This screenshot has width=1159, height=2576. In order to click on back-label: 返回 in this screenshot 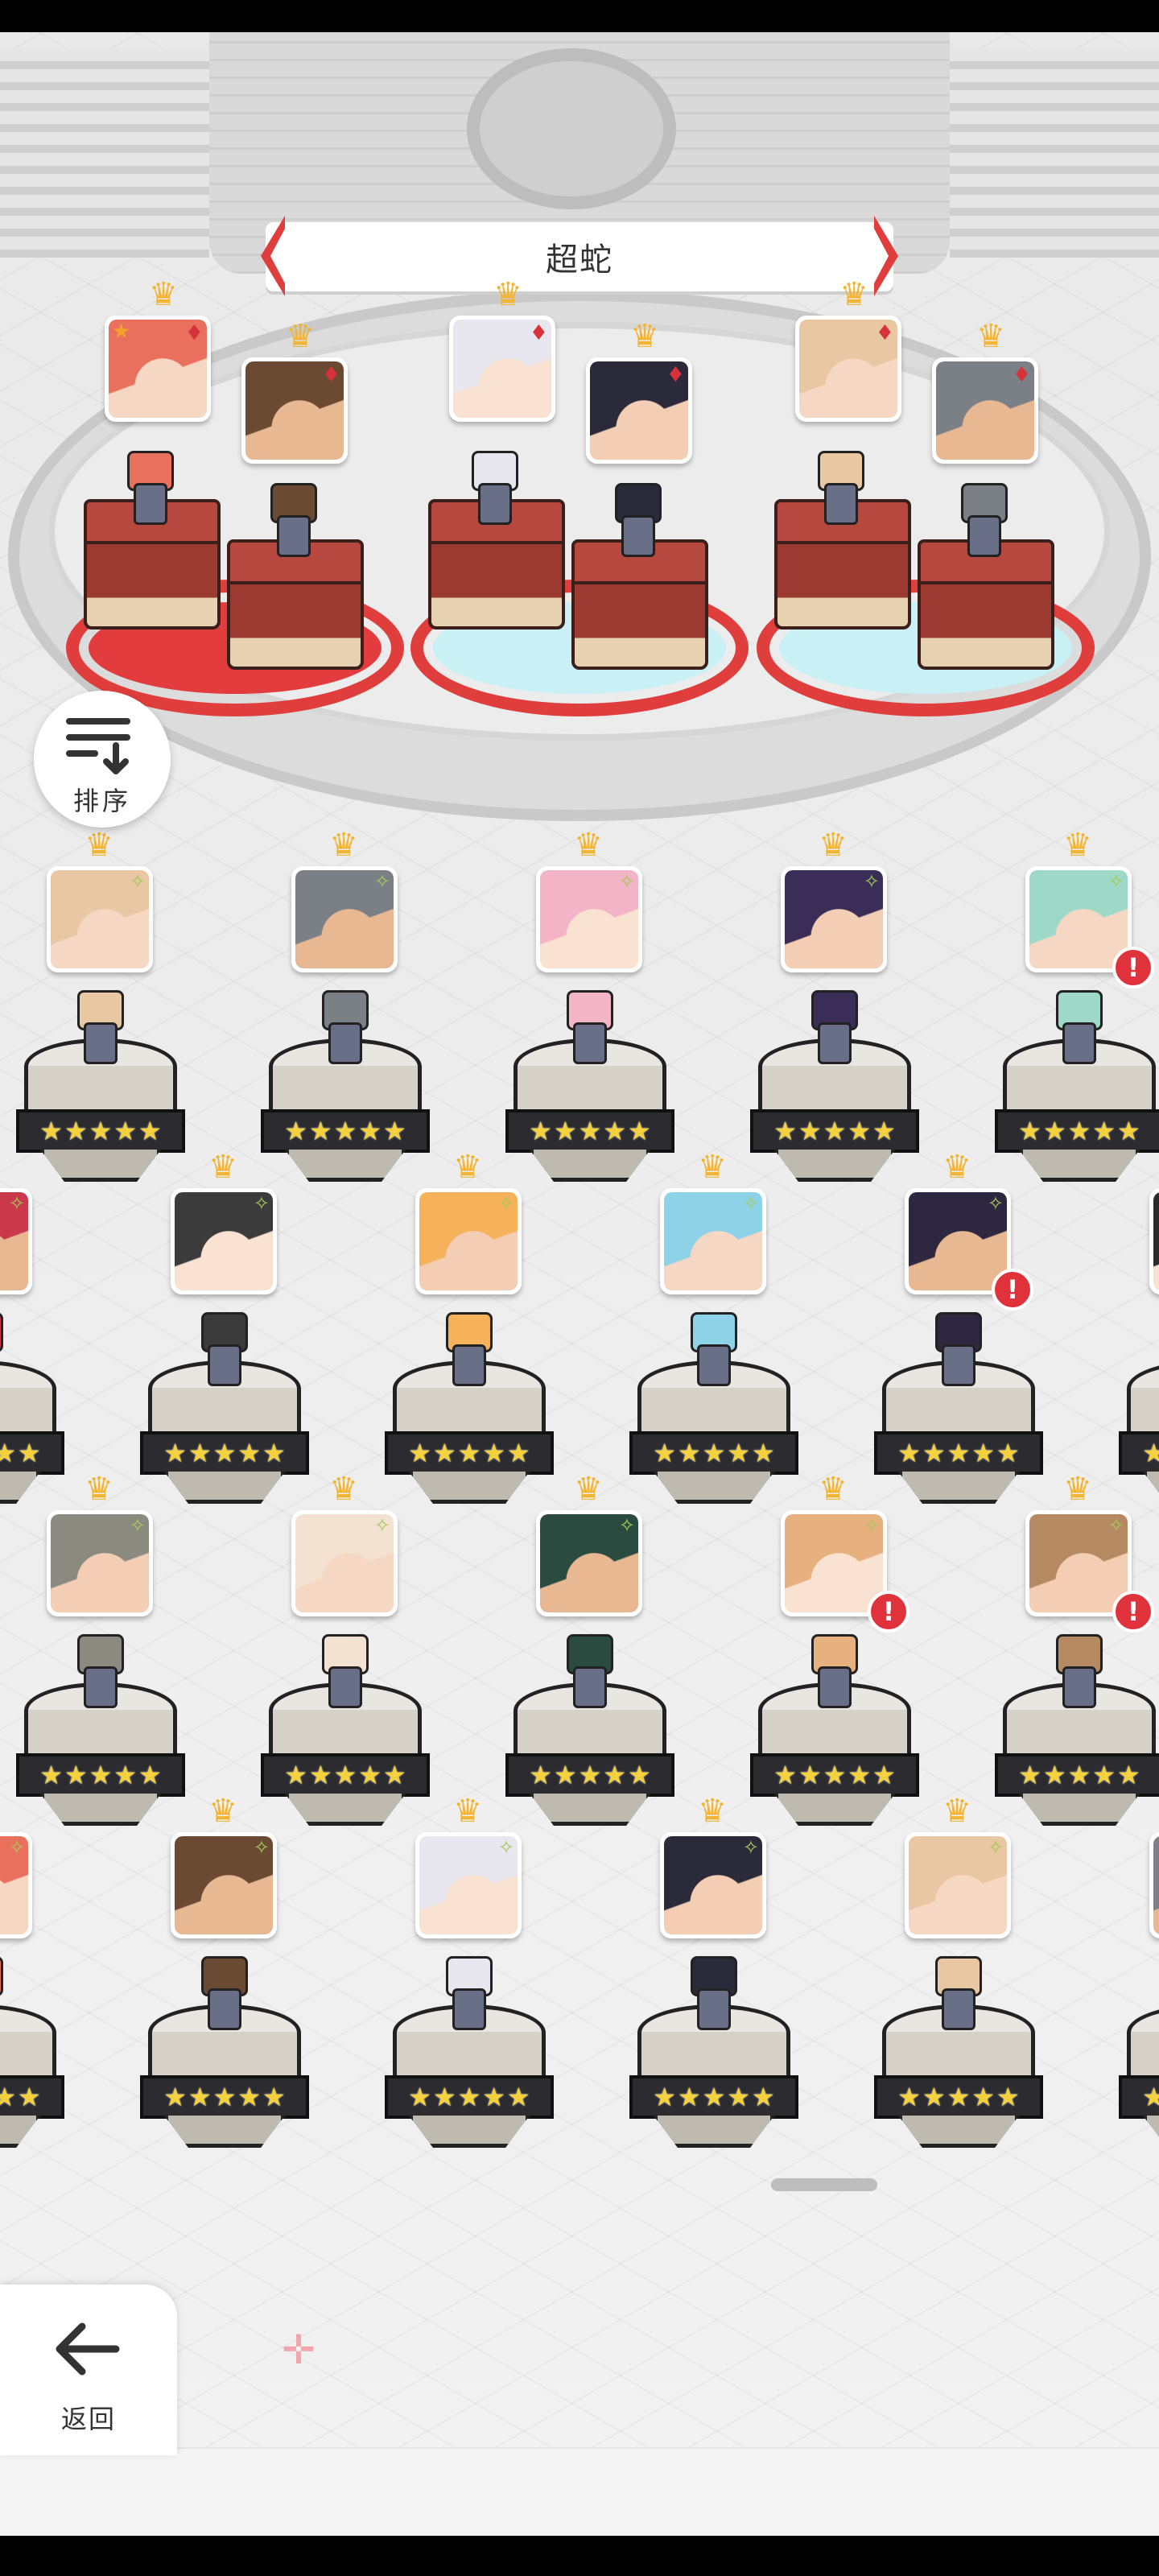, I will do `click(88, 2419)`.